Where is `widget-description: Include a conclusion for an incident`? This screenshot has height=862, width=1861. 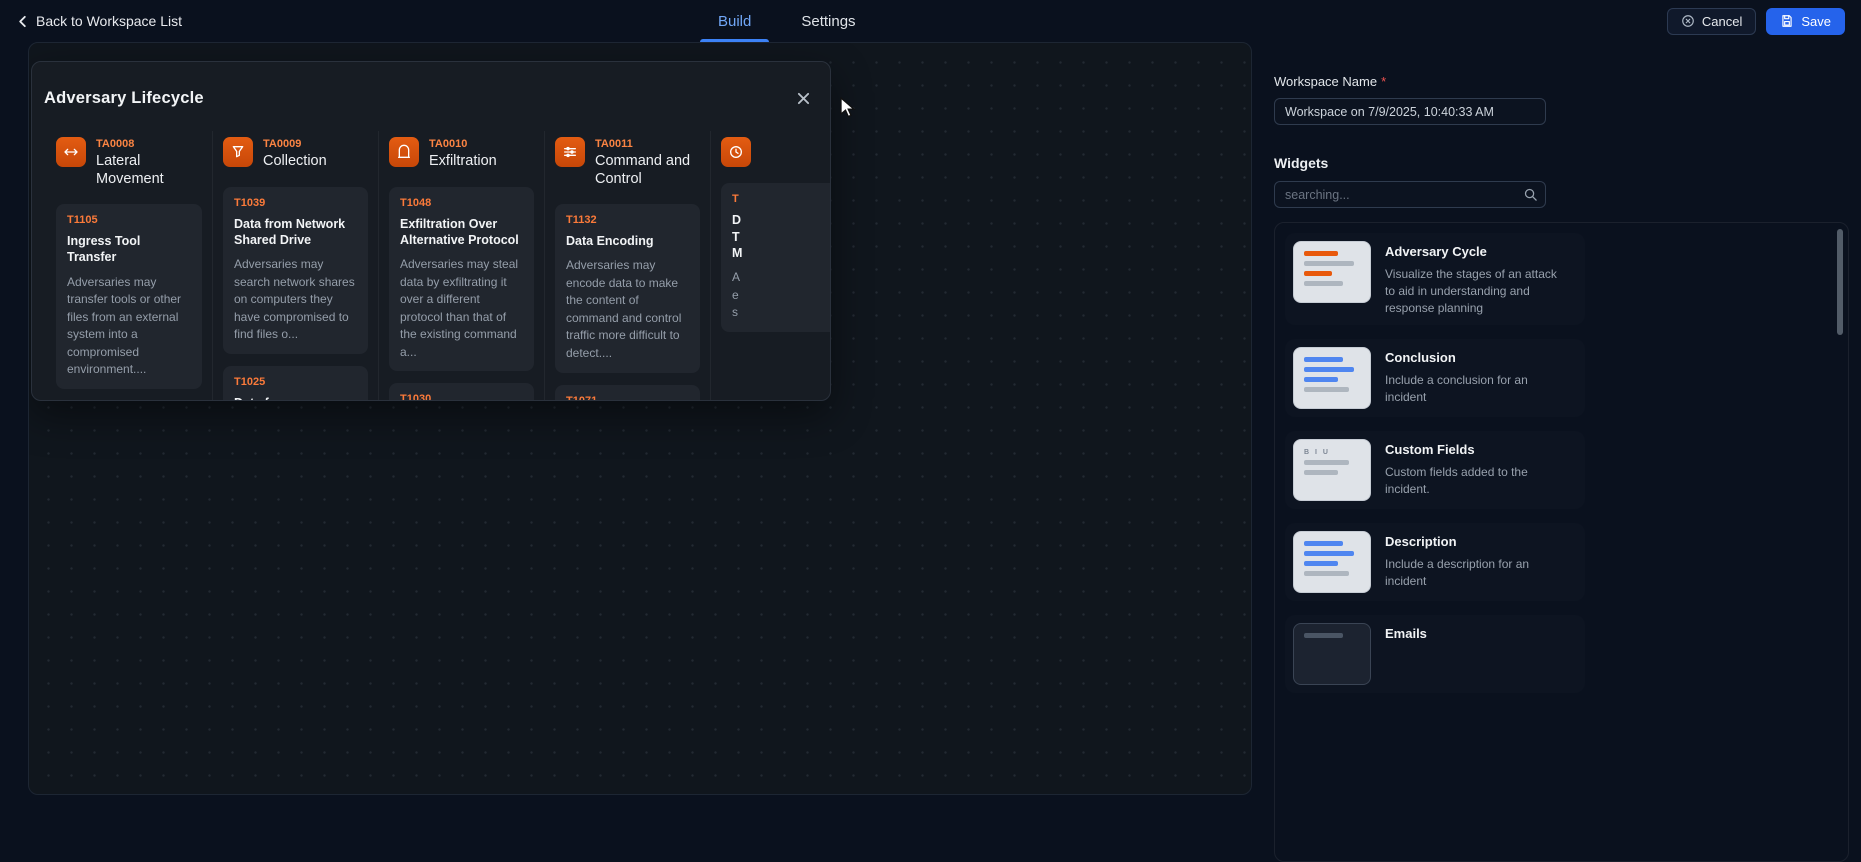 widget-description: Include a conclusion for an incident is located at coordinates (1476, 389).